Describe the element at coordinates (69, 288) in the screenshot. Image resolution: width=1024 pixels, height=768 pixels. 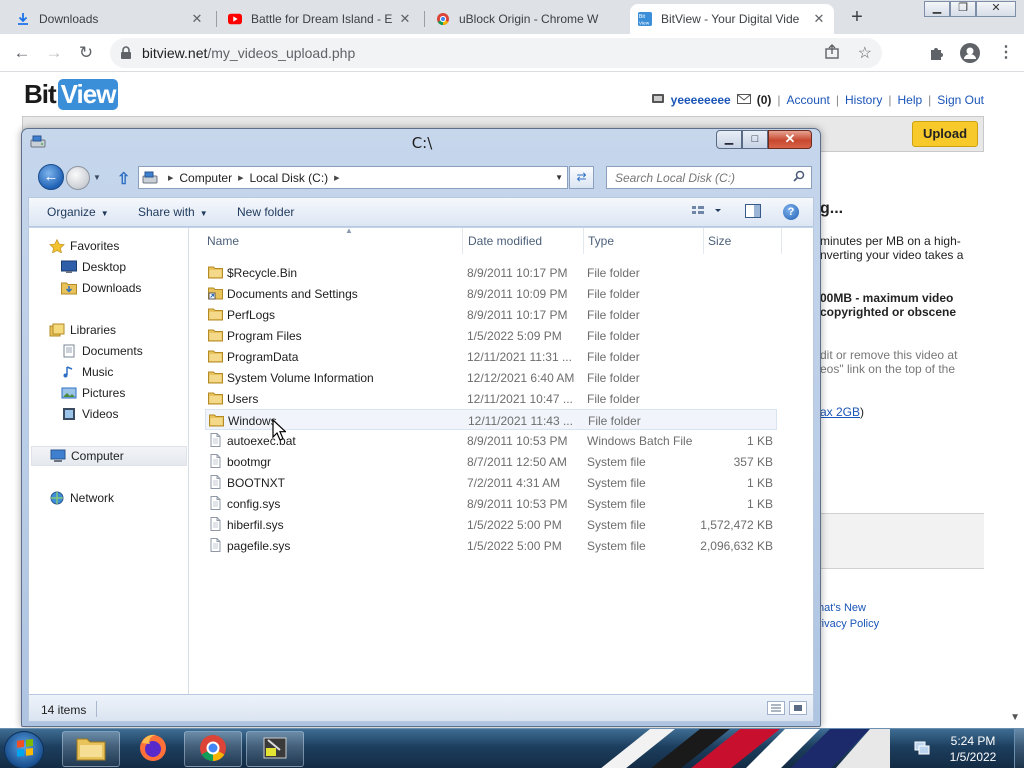
I see `downloads-folder-icon` at that location.